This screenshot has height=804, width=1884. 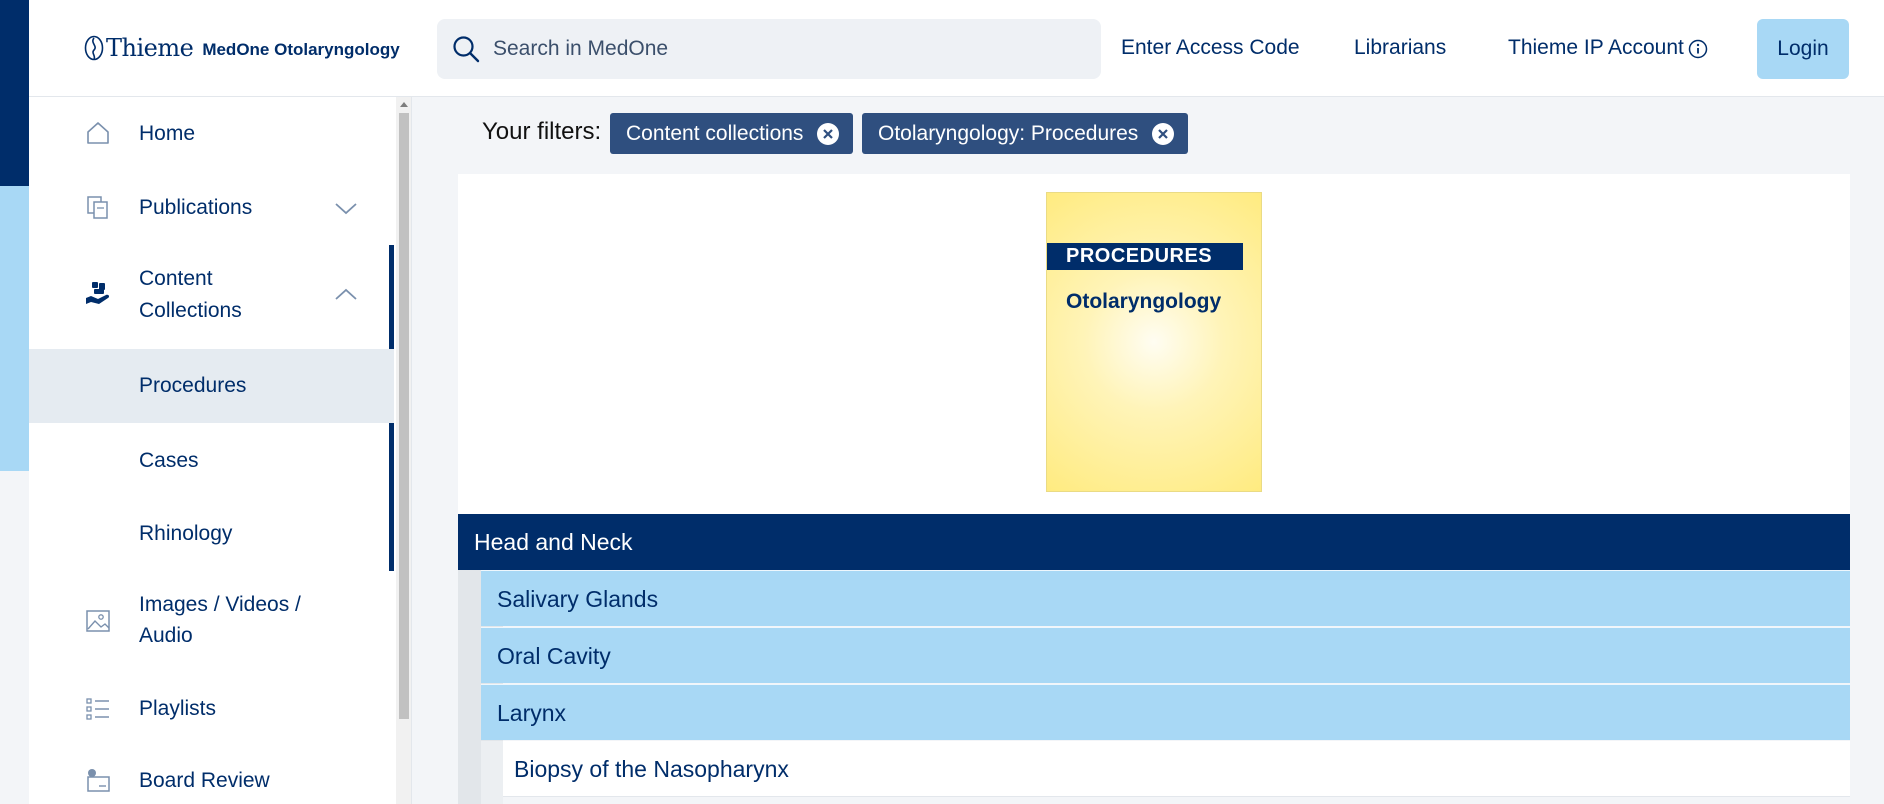 I want to click on sidebar-label-procedures: Procedures, so click(x=193, y=385).